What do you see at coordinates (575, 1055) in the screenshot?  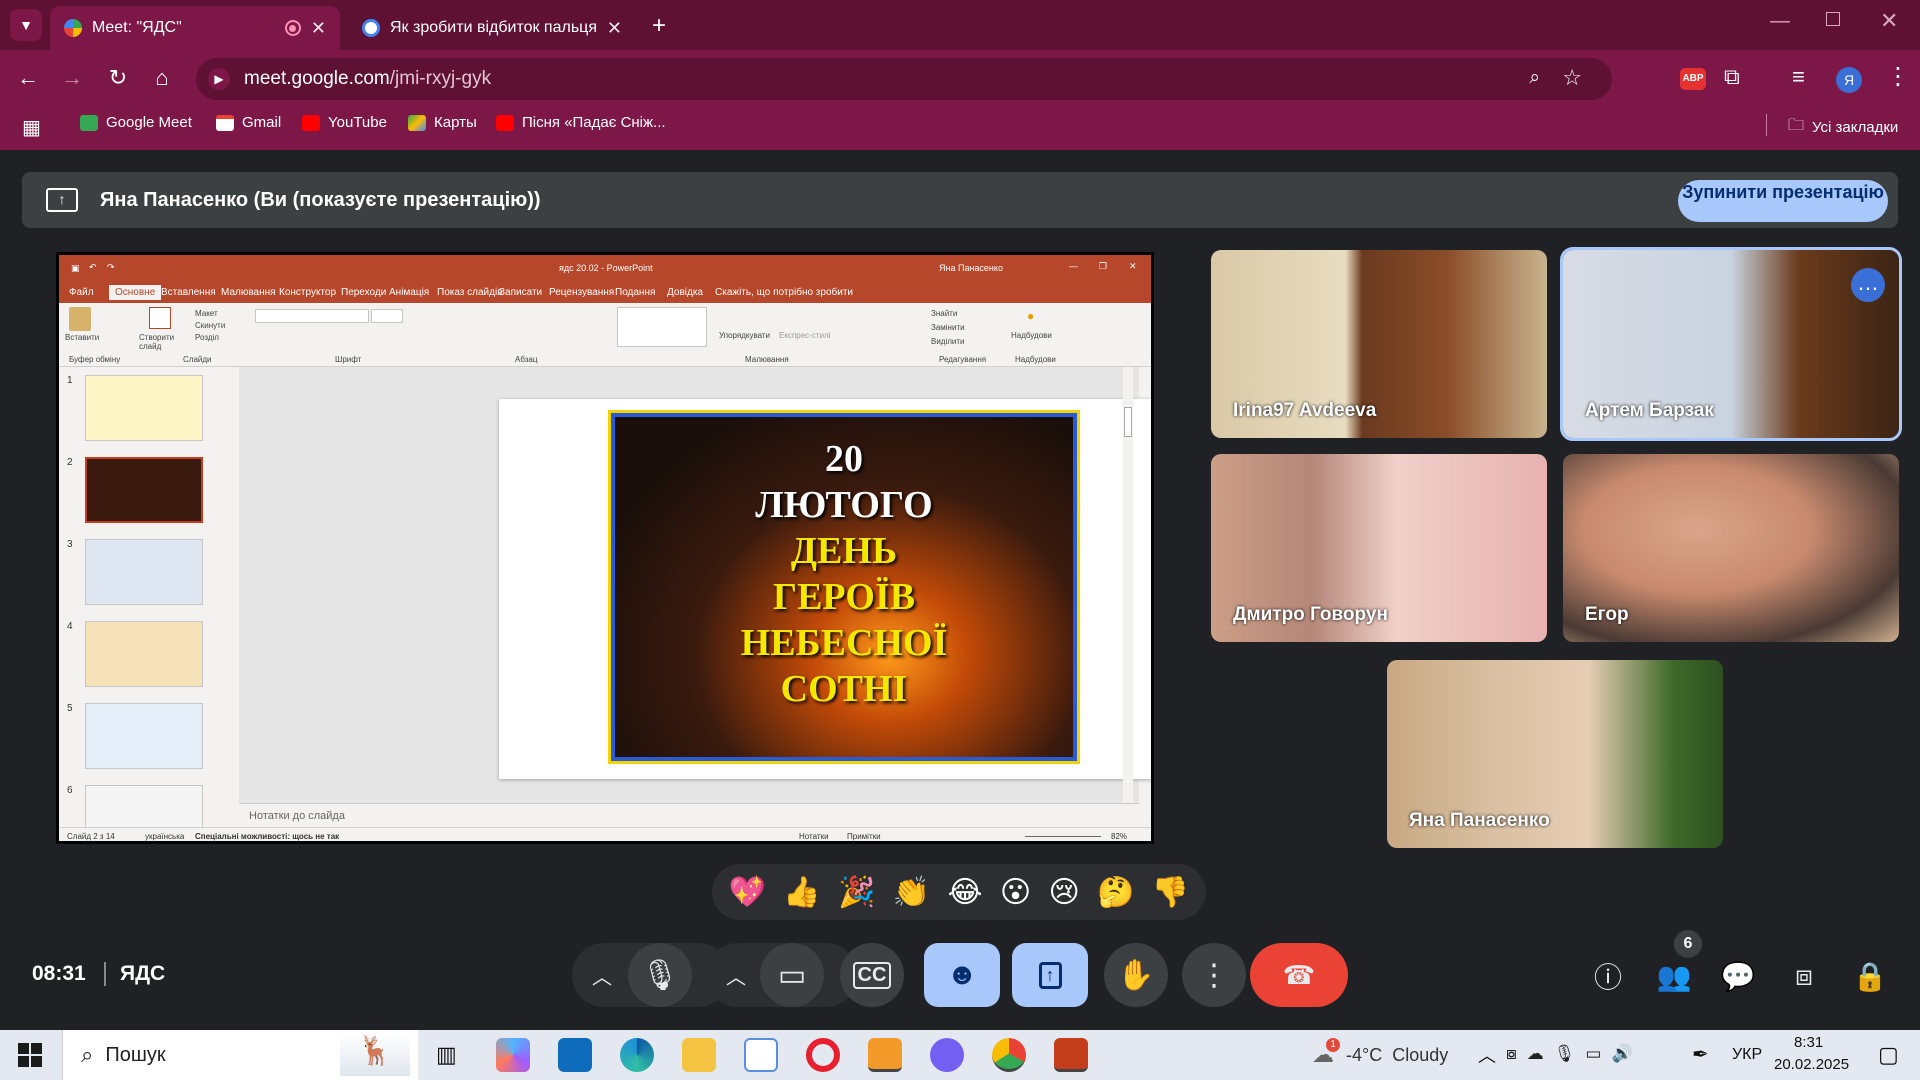 I see `outlook-icon` at bounding box center [575, 1055].